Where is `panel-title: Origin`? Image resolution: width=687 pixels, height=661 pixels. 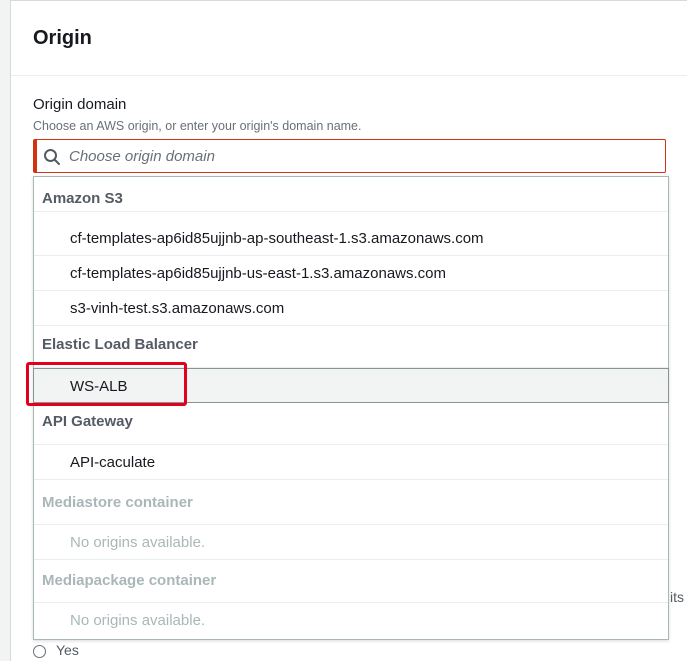 panel-title: Origin is located at coordinates (62, 38).